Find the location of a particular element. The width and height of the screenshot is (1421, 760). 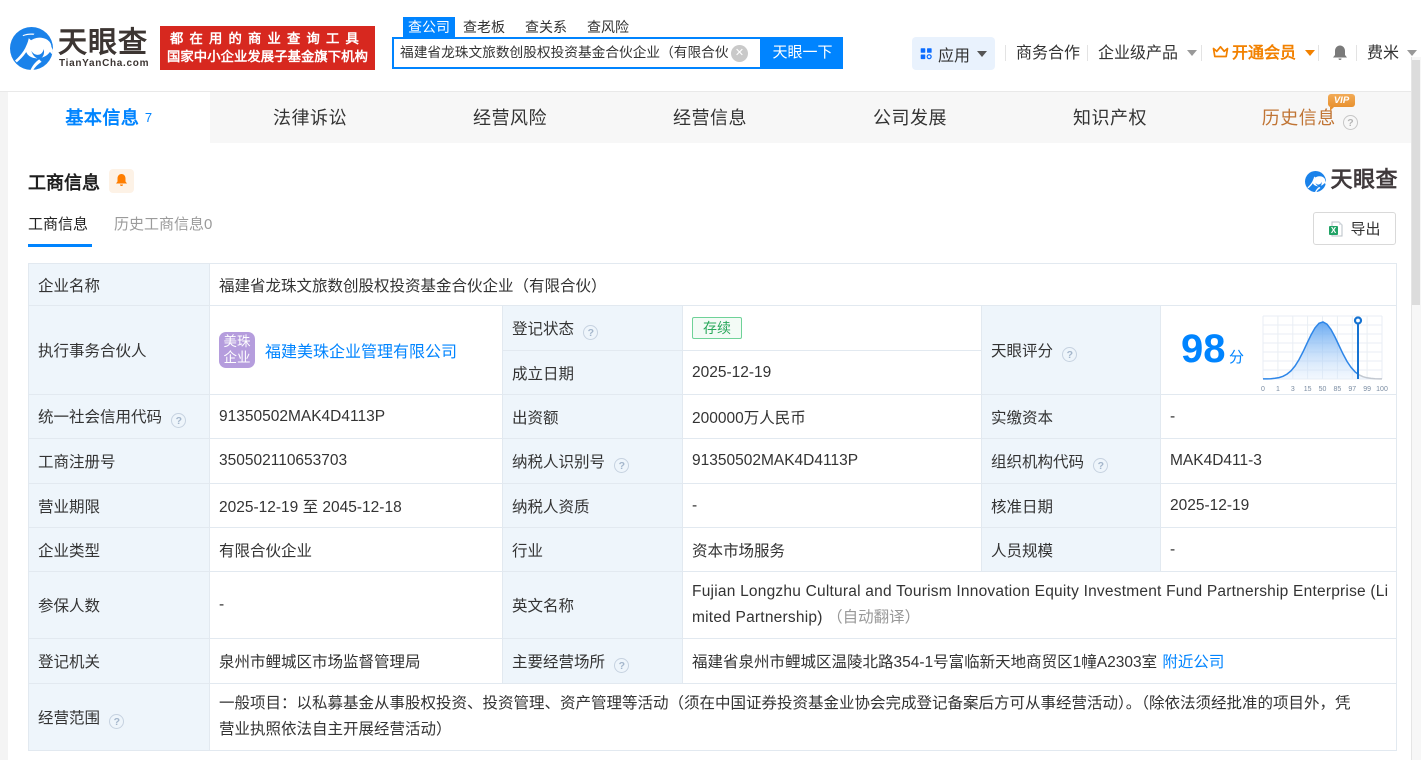

svg-text: 99 is located at coordinates (1367, 389).